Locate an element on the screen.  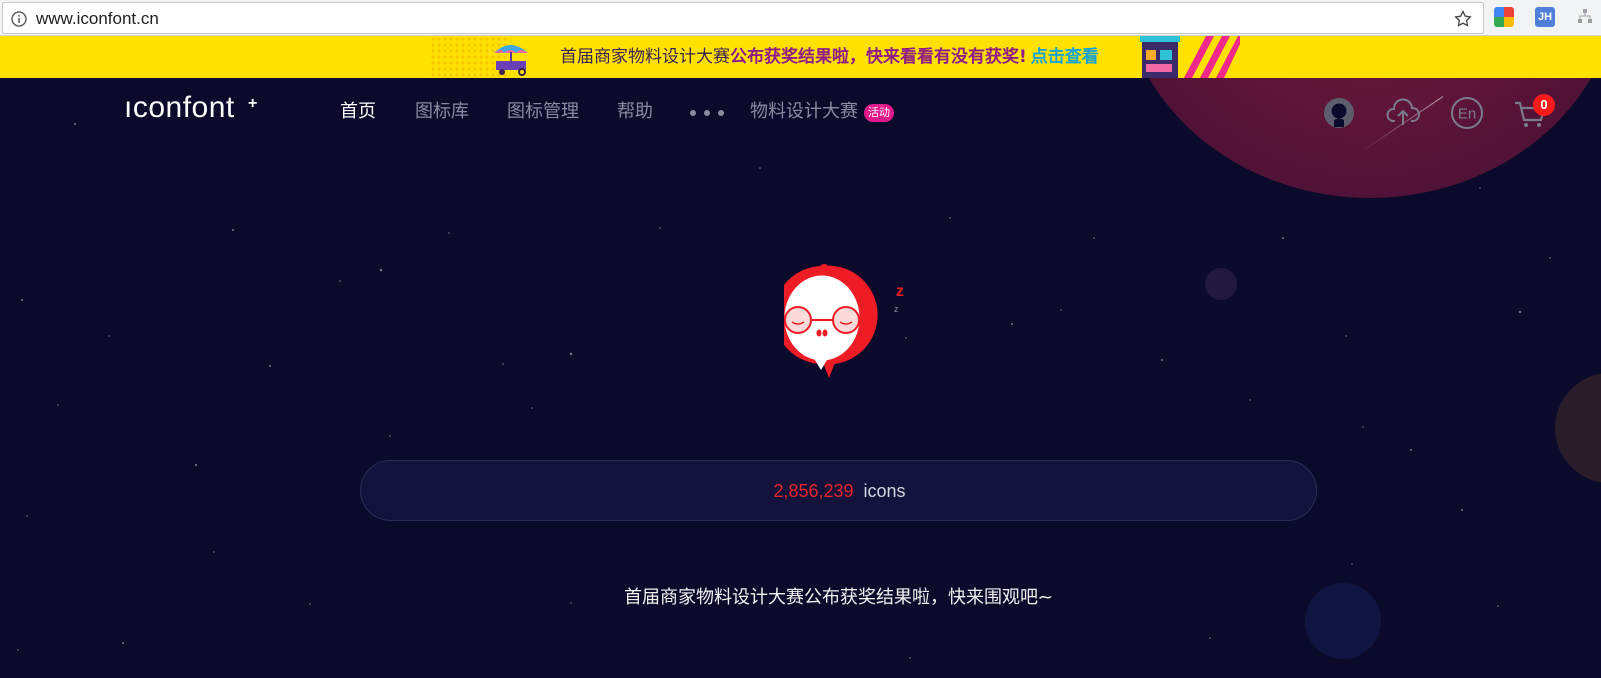
tree-extension-icon is located at coordinates (1585, 17).